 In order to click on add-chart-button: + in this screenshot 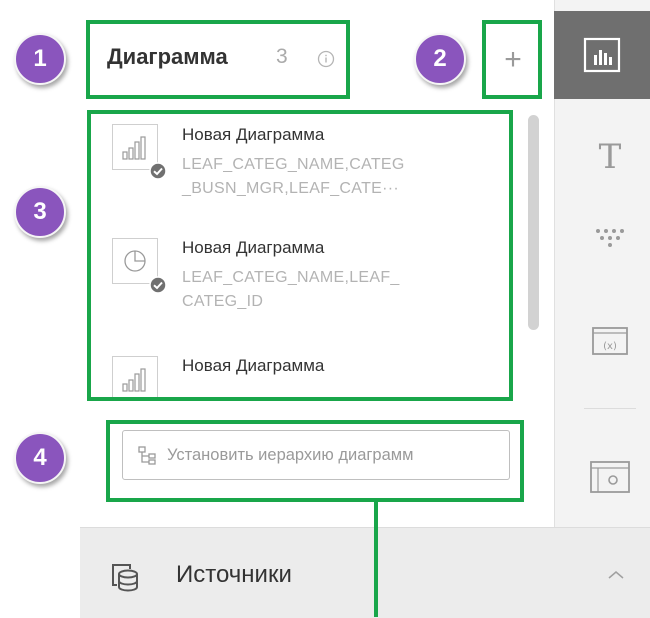, I will do `click(513, 60)`.